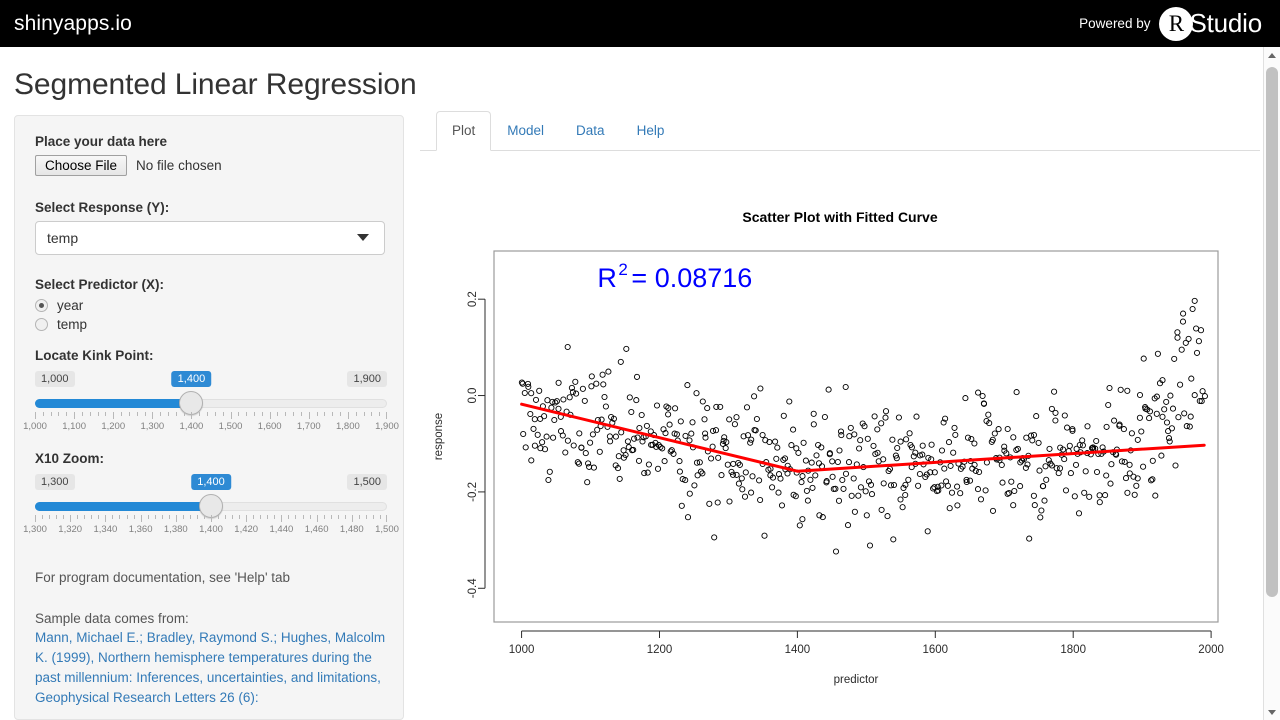  What do you see at coordinates (41, 305) in the screenshot?
I see `radio-icon-year` at bounding box center [41, 305].